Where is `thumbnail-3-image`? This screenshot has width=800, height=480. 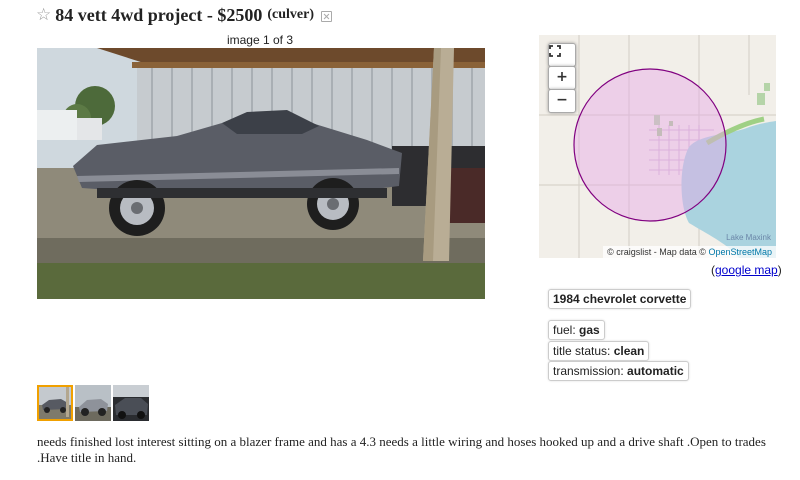 thumbnail-3-image is located at coordinates (131, 403).